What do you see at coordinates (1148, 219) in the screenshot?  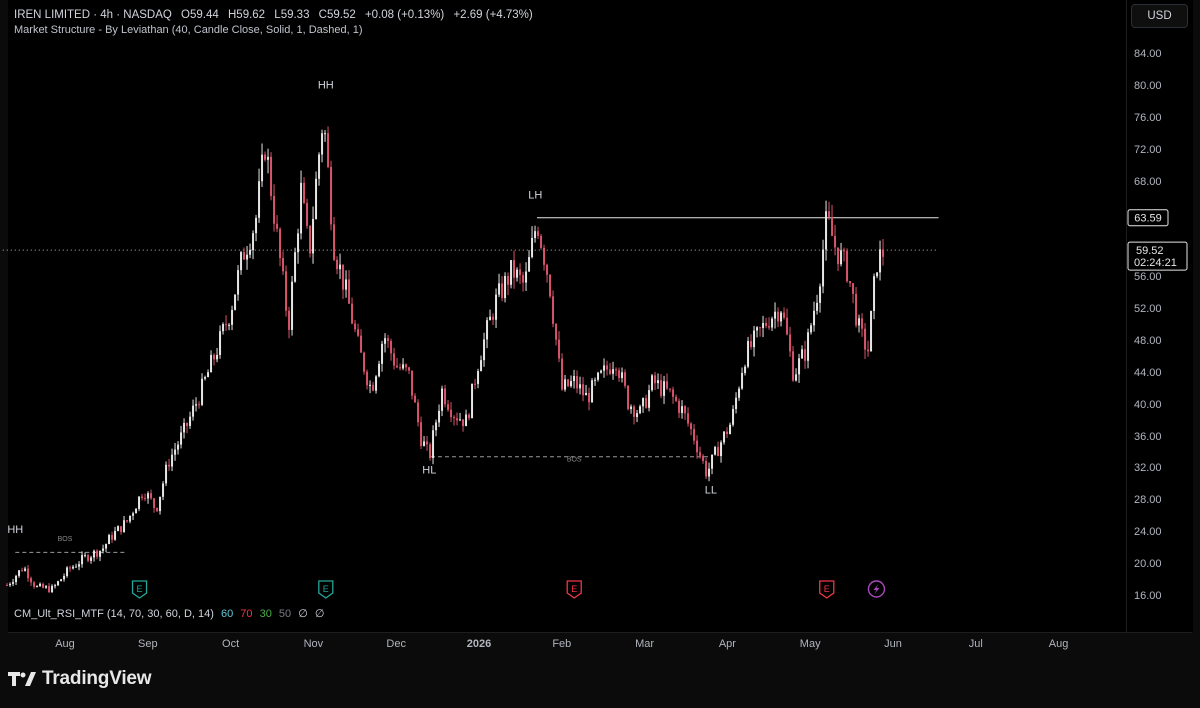 I see `level-price-label: 63.59` at bounding box center [1148, 219].